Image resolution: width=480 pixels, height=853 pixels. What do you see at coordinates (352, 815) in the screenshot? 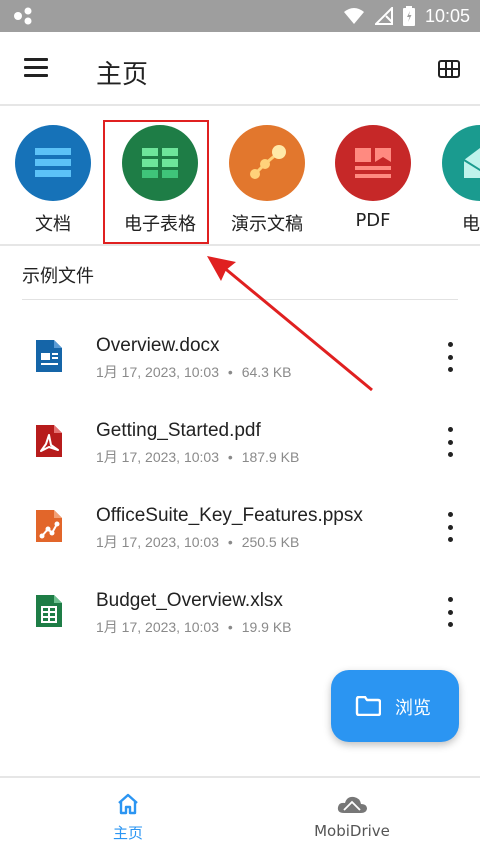
I see `nav-mobidrive: MobiDrive` at bounding box center [352, 815].